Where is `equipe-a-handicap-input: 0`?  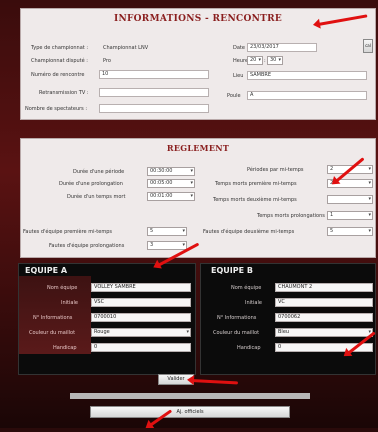 equipe-a-handicap-input: 0 is located at coordinates (141, 347).